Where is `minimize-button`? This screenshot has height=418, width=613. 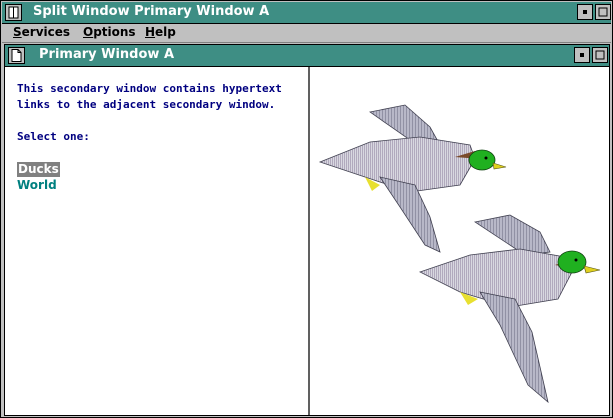 minimize-button is located at coordinates (585, 12).